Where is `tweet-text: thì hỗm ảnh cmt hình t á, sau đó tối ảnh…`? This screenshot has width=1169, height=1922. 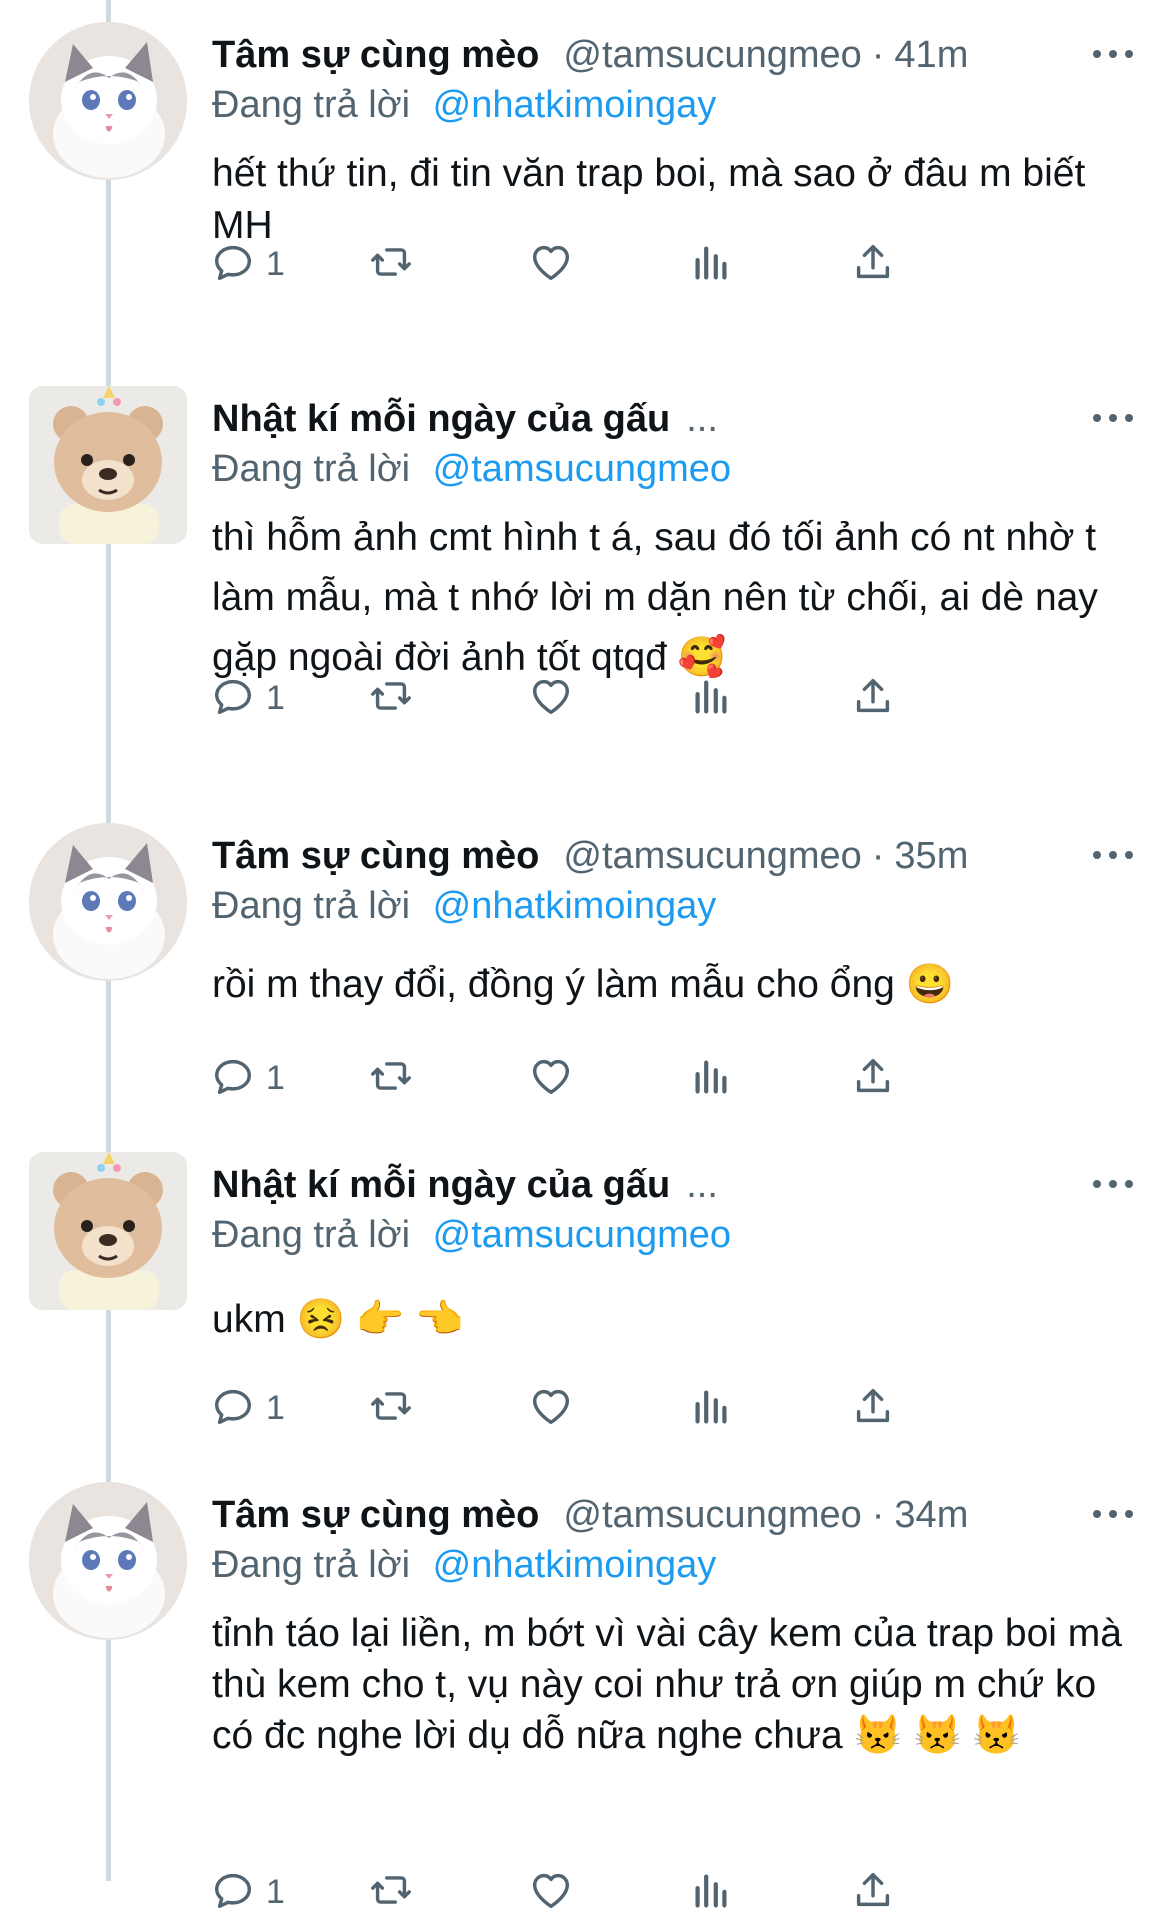 tweet-text: thì hỗm ảnh cmt hình t á, sau đó tối ảnh… is located at coordinates (655, 597).